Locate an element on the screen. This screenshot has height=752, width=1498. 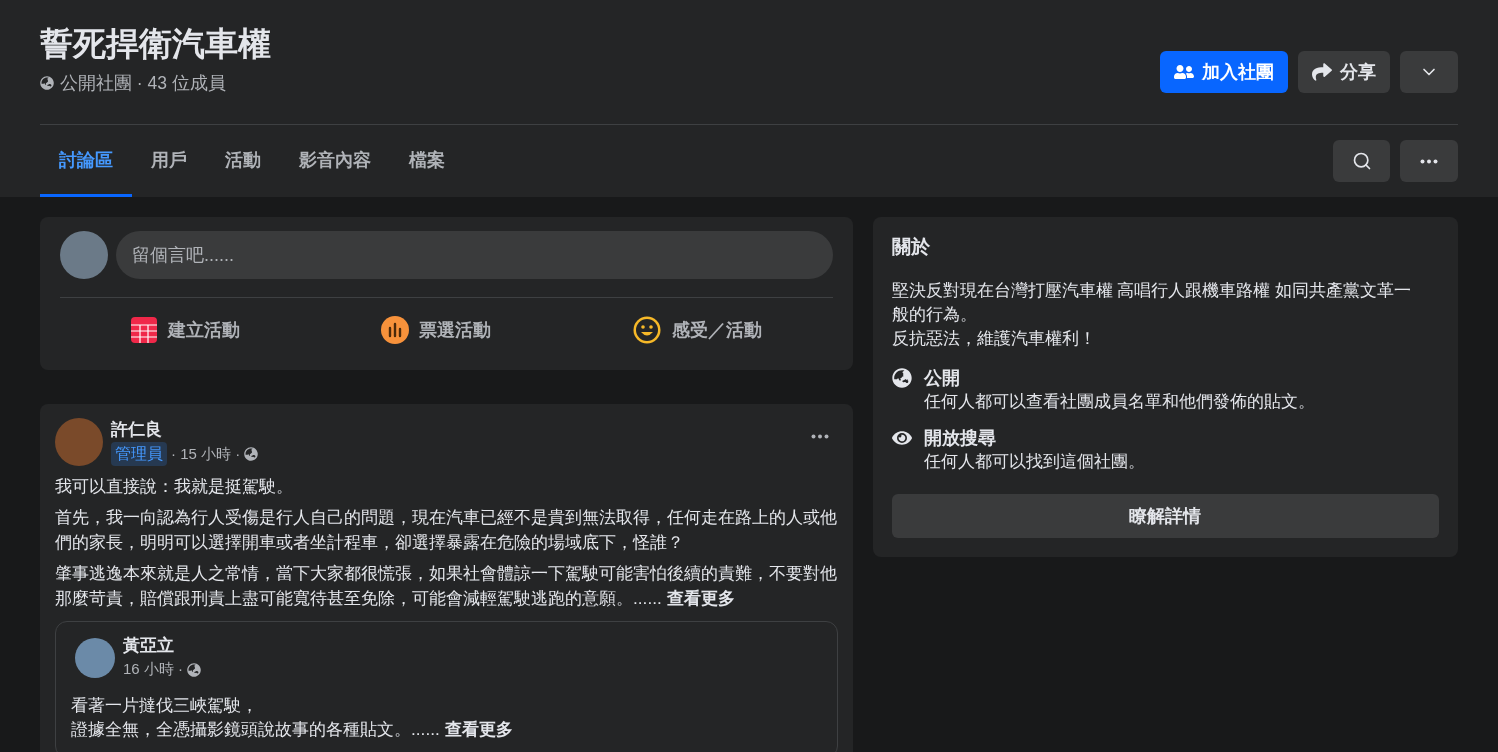
post-time: · 15 小時 · is located at coordinates (206, 454).